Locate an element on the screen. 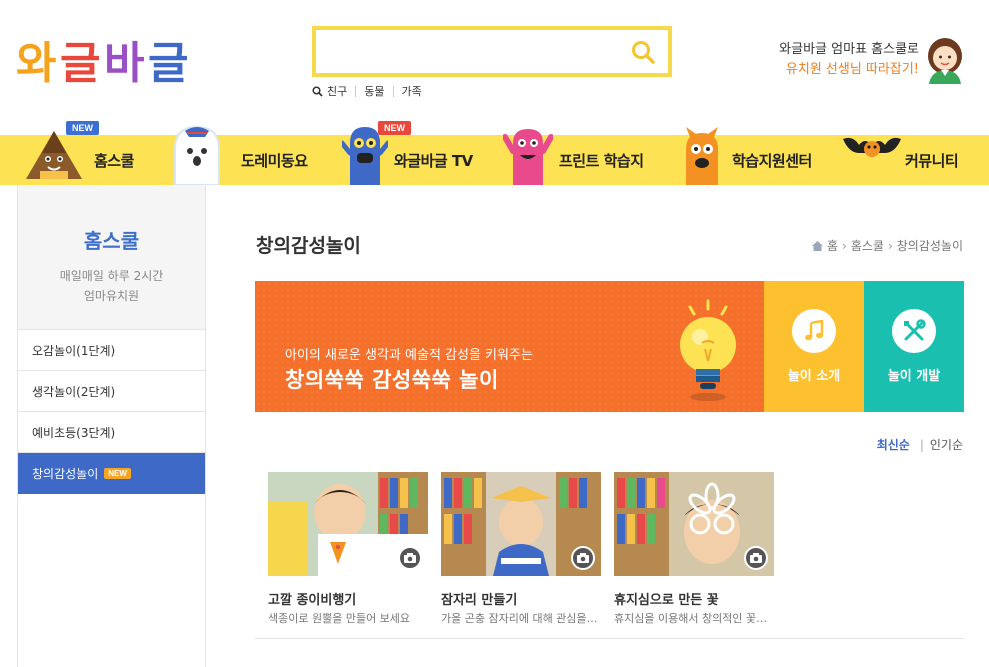 The width and height of the screenshot is (989, 667). card-desc: 가을 곤충 잠자리에 대해 관심을 가져요 is located at coordinates (521, 618).